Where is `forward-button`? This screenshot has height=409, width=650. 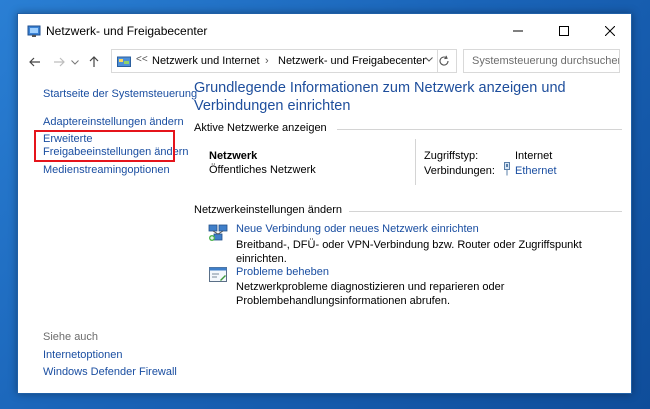 forward-button is located at coordinates (59, 62).